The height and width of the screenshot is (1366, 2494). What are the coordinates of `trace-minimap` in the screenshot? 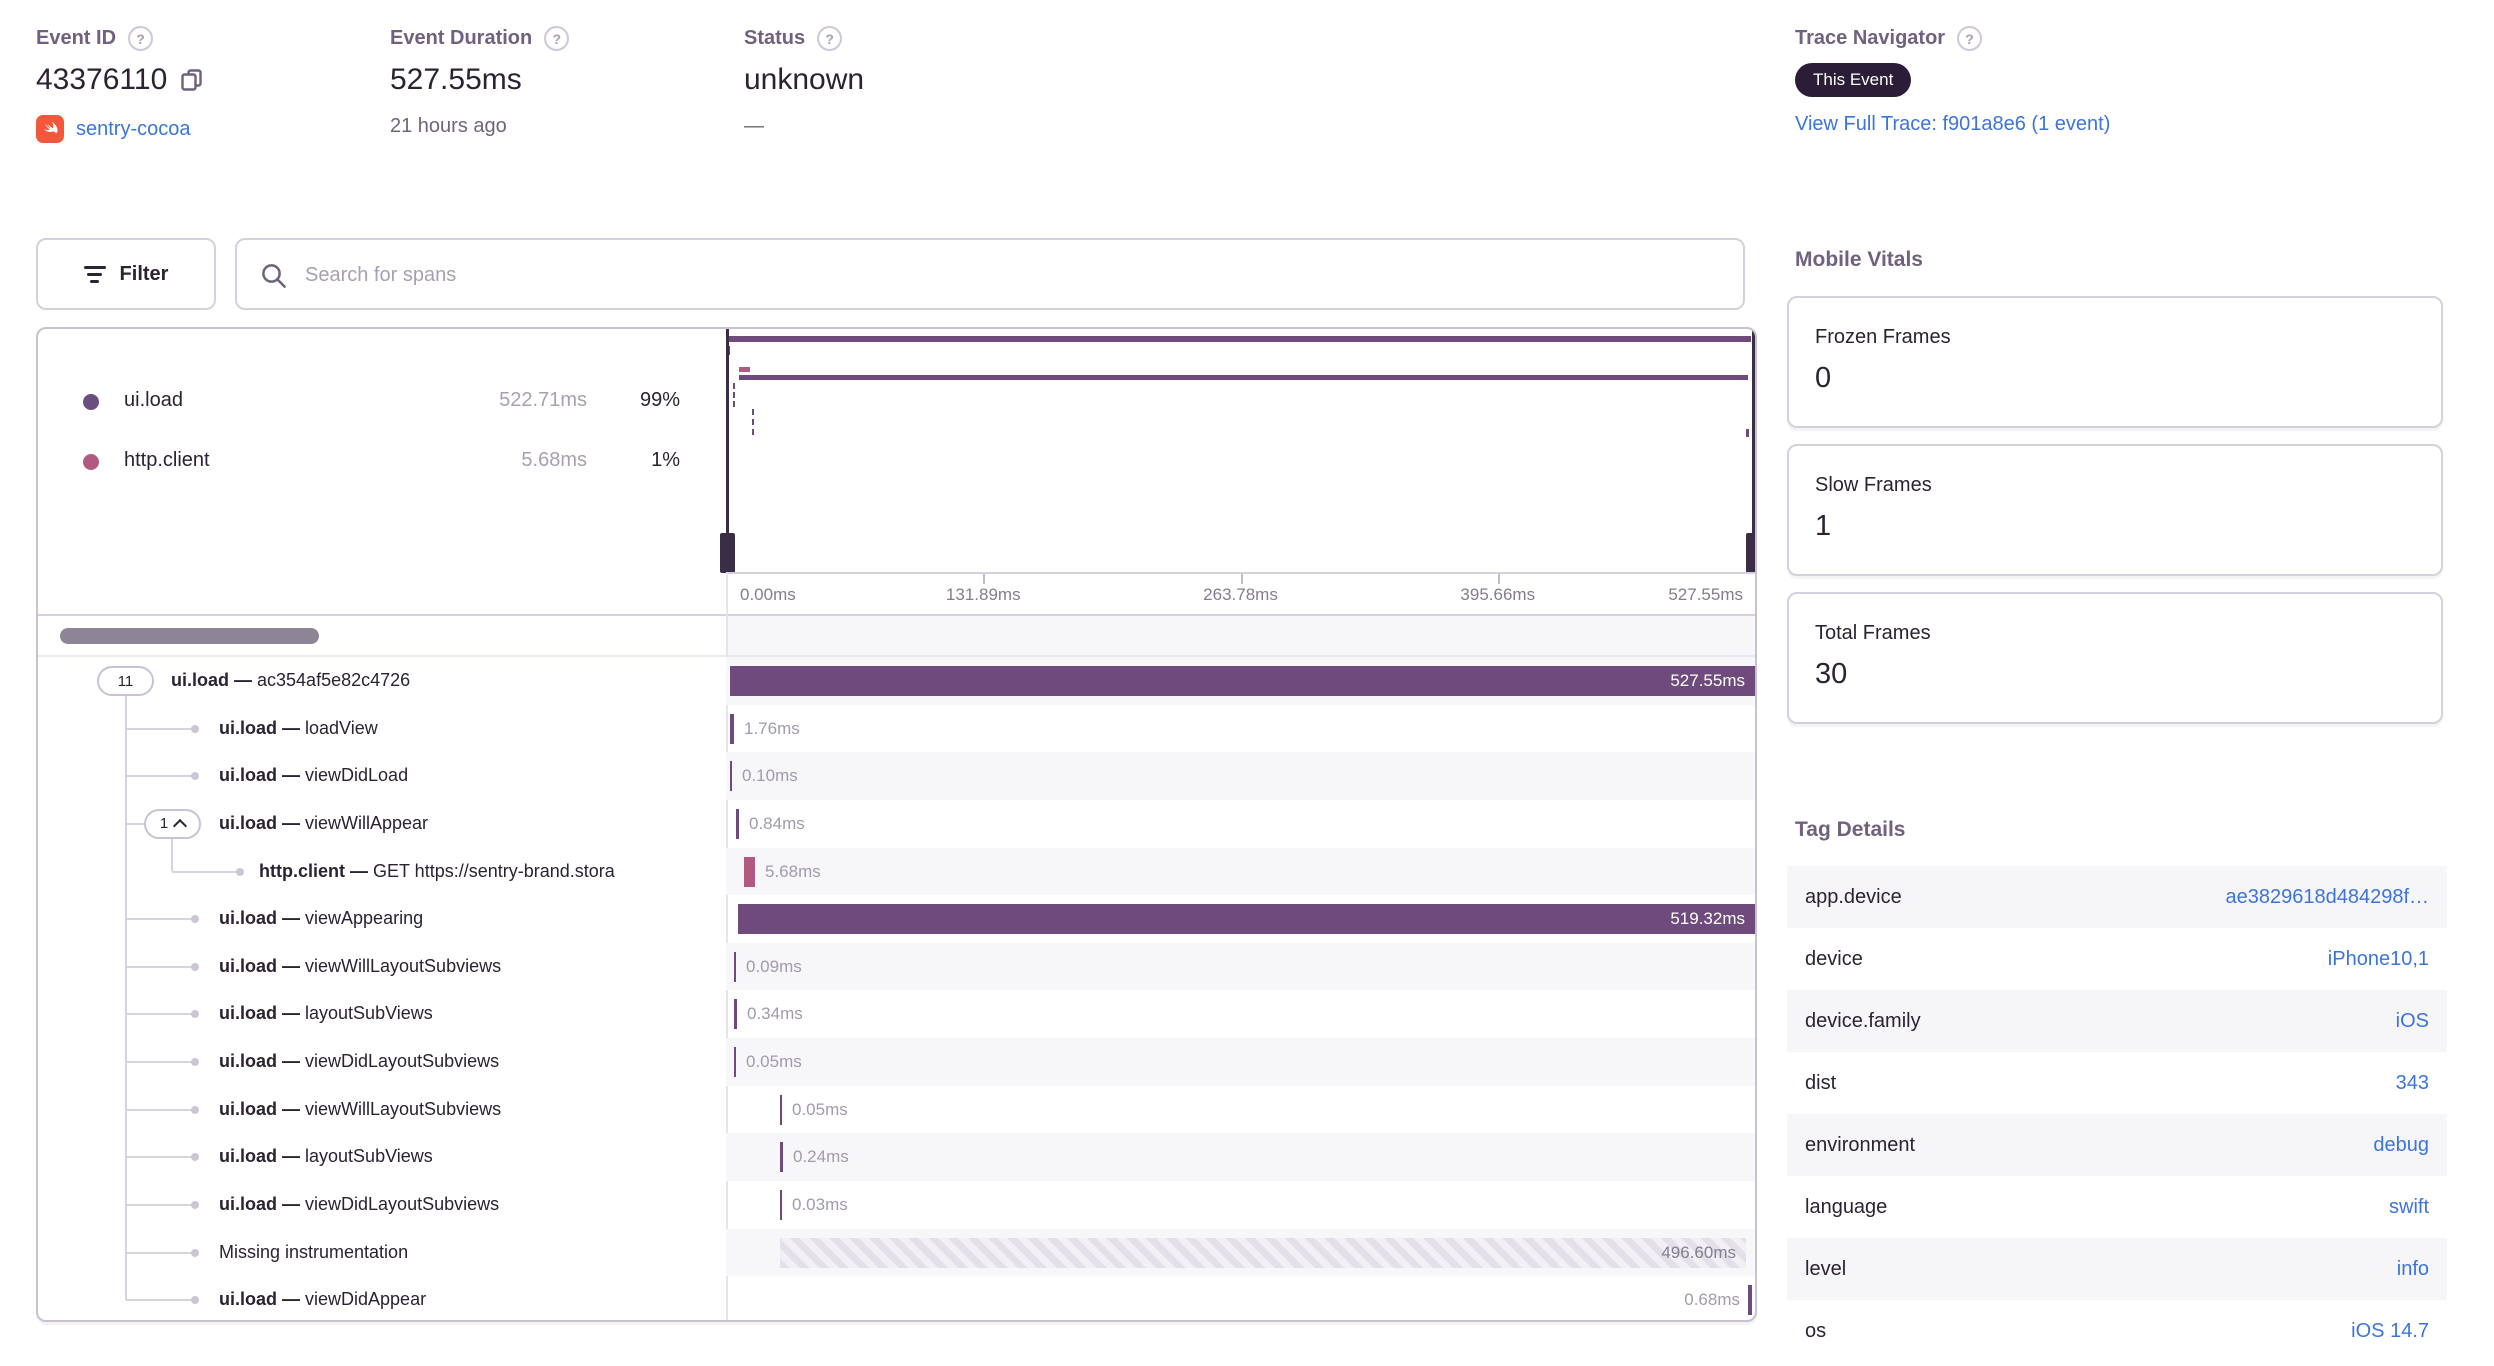 It's located at (1237, 451).